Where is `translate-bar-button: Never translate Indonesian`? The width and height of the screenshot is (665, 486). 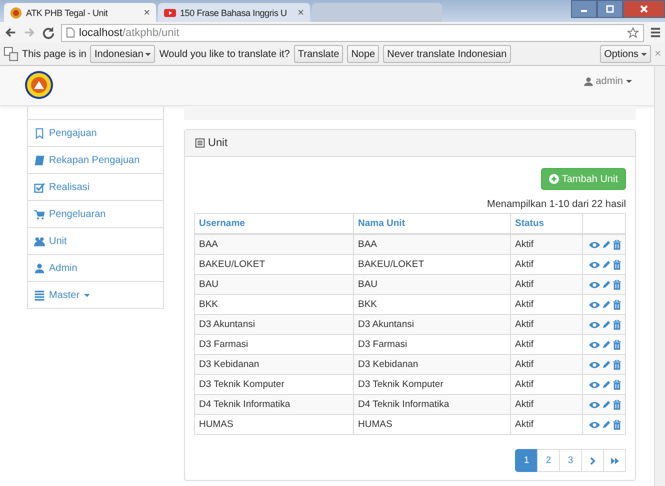
translate-bar-button: Never translate Indonesian is located at coordinates (447, 54).